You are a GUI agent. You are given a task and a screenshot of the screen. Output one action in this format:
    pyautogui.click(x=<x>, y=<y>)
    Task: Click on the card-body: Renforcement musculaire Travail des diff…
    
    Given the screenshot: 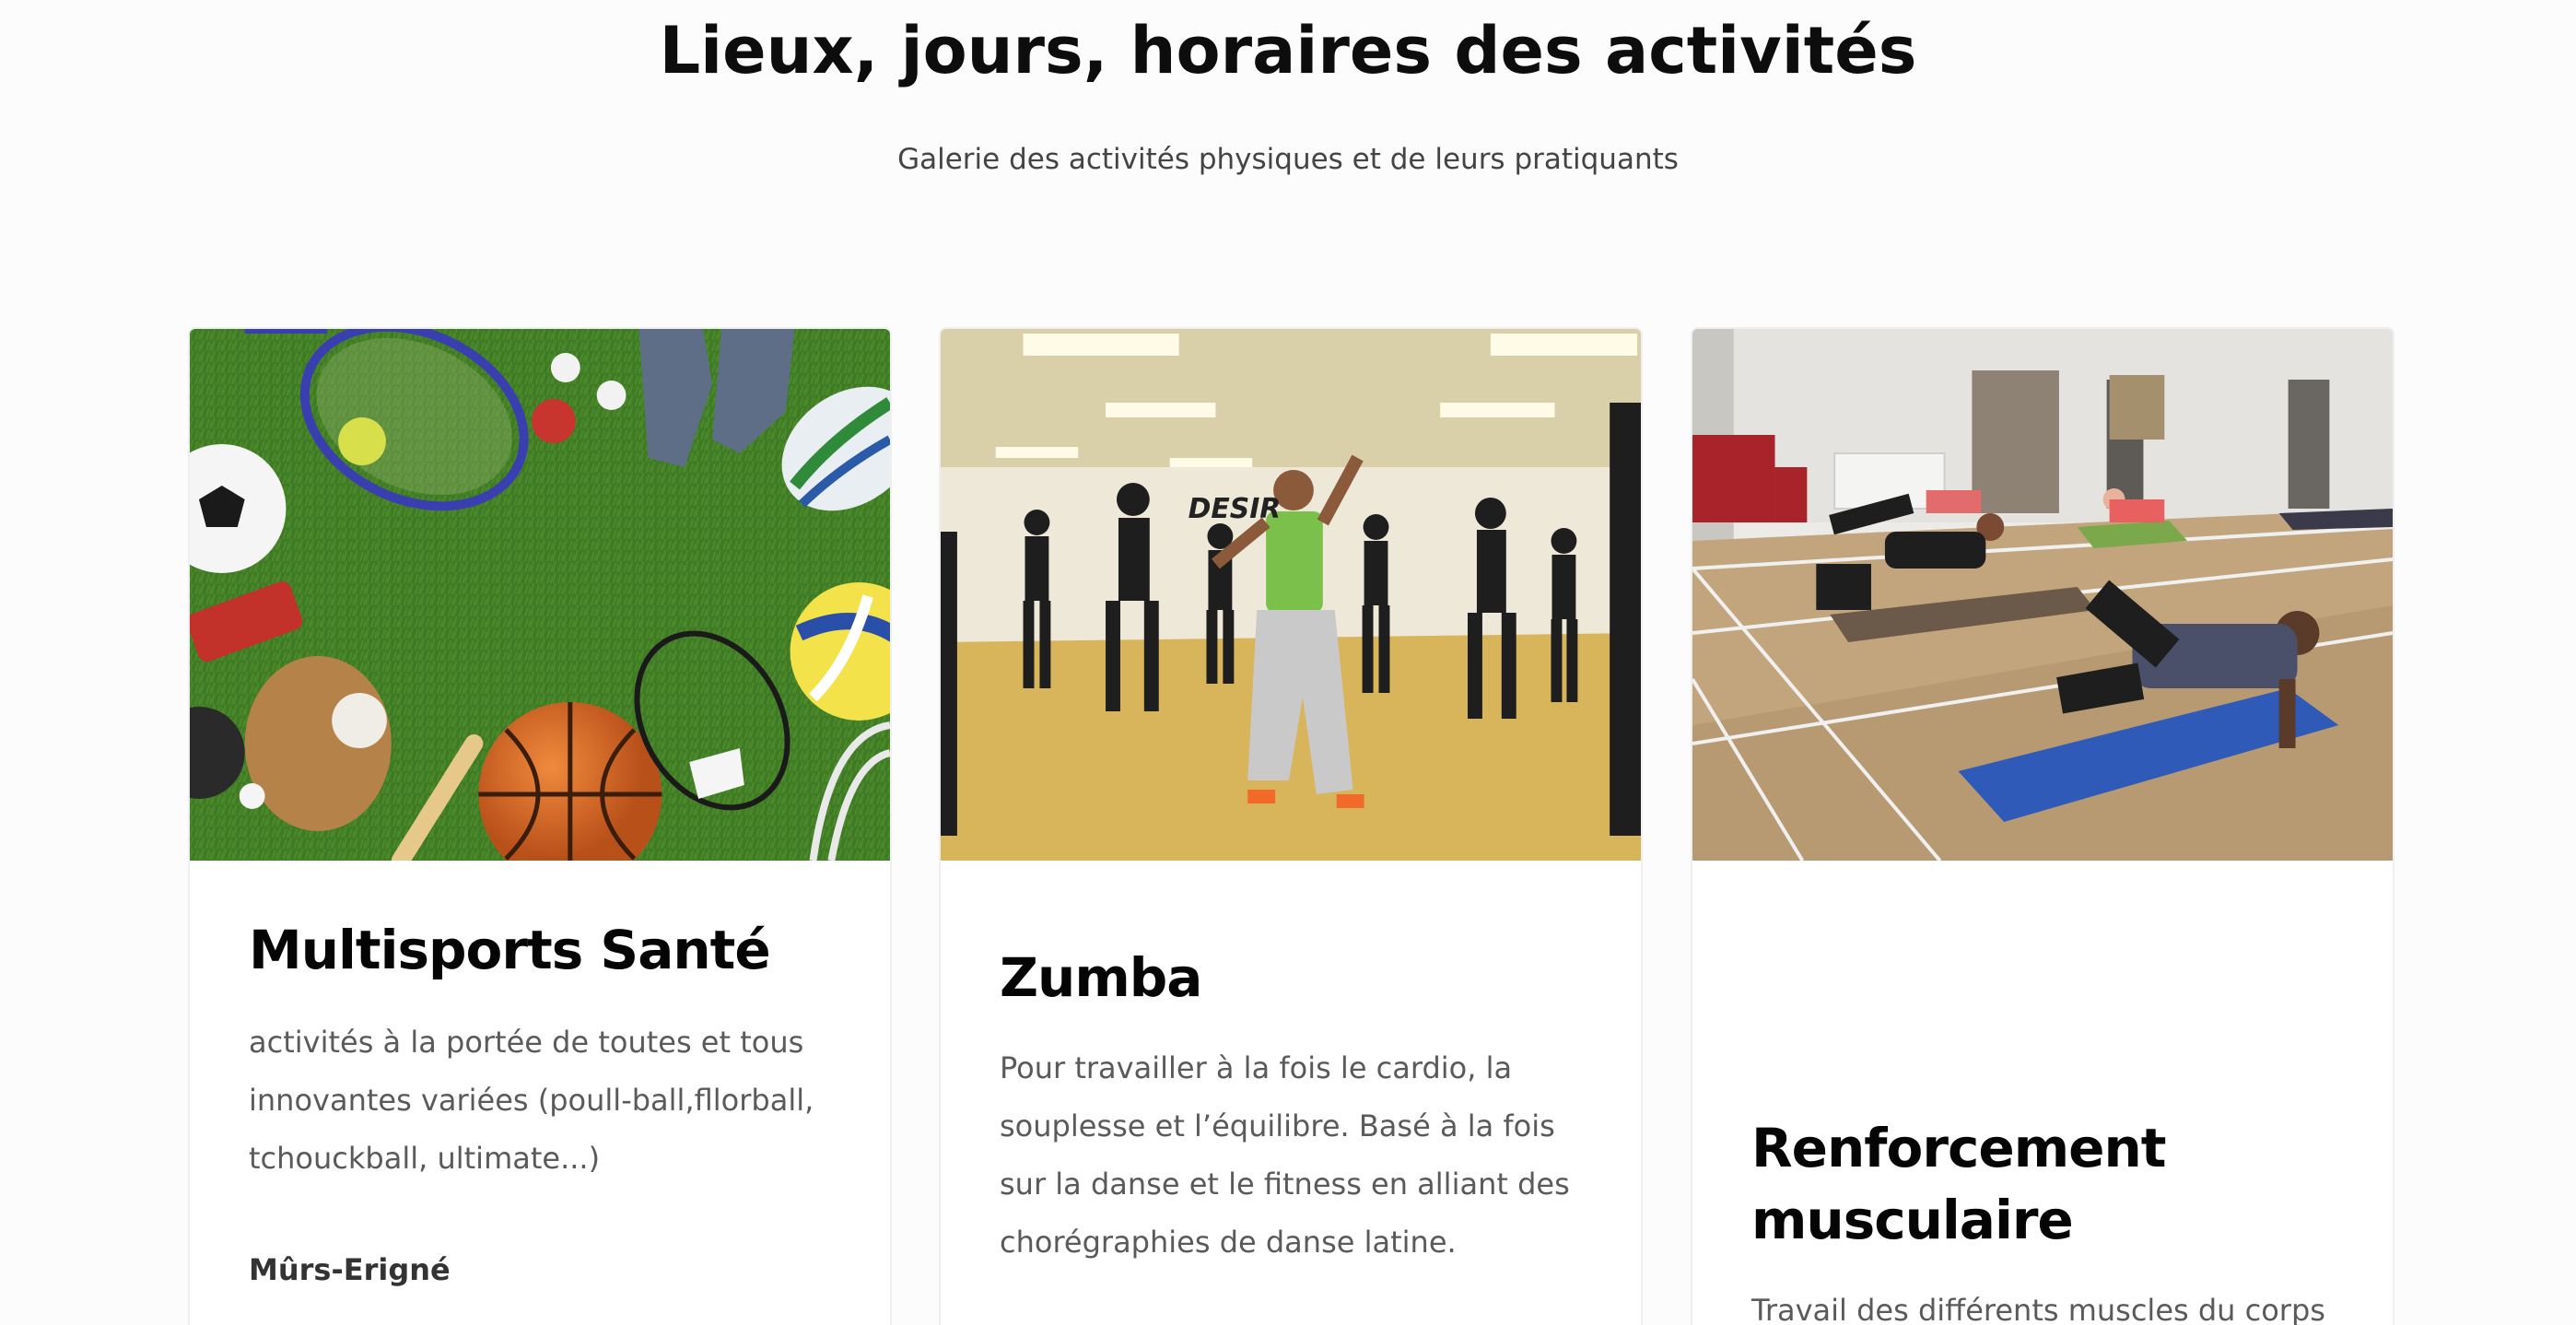 What is the action you would take?
    pyautogui.click(x=2044, y=1218)
    